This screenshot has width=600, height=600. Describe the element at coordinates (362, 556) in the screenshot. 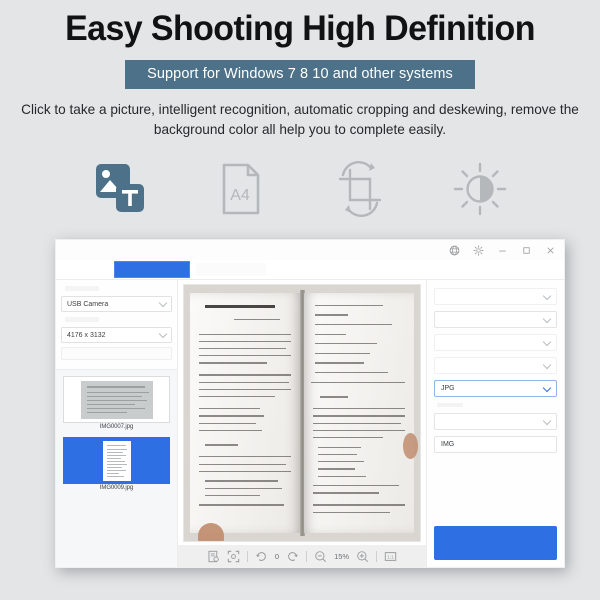

I see `zoom-in-icon` at that location.